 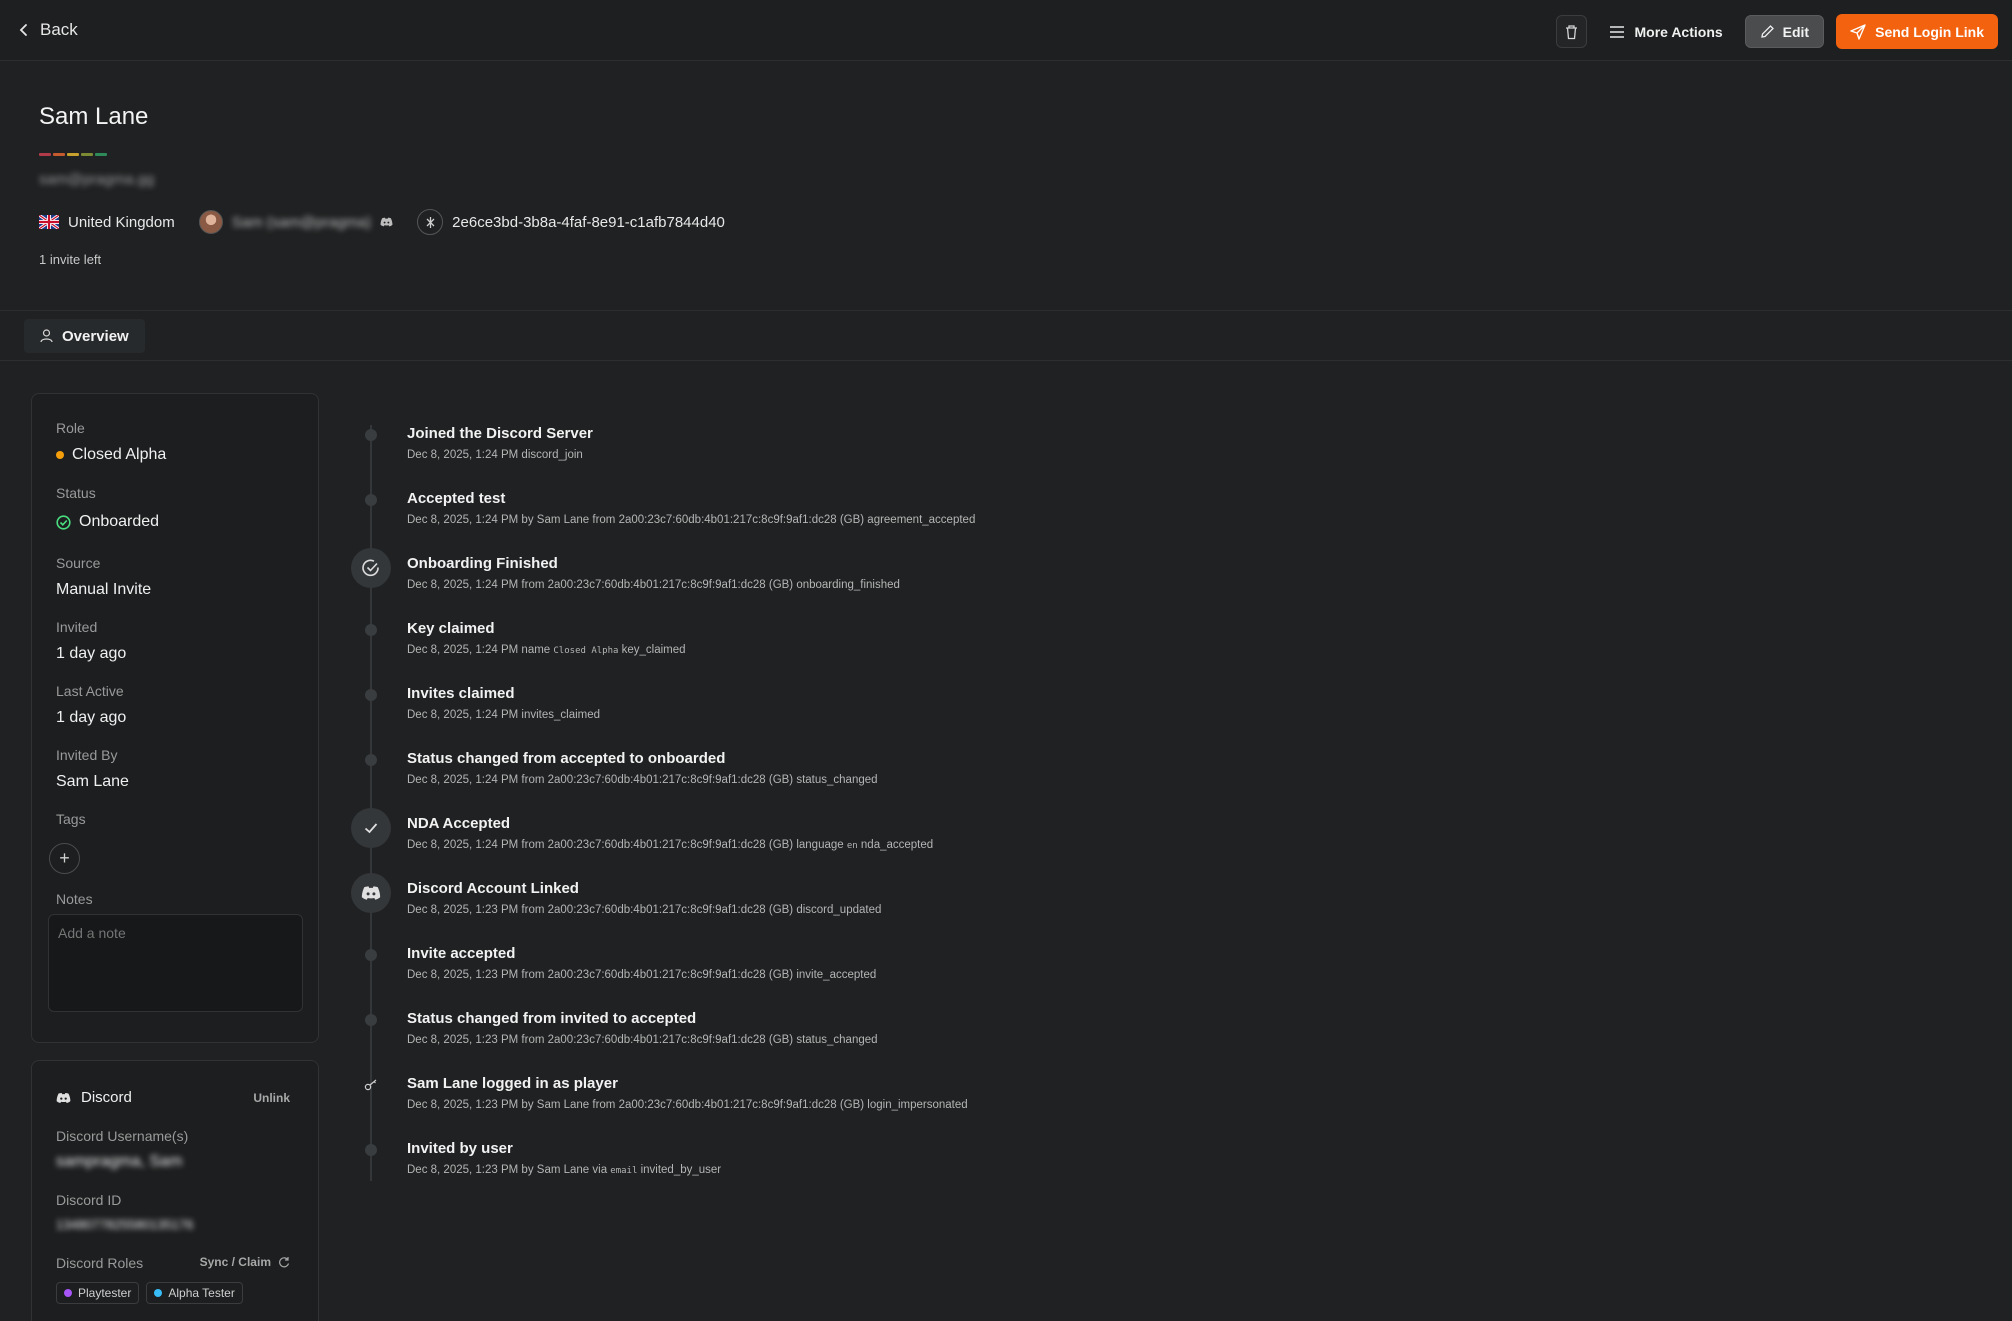 I want to click on discord-display-name: Sam (sam@pragma), so click(x=301, y=222).